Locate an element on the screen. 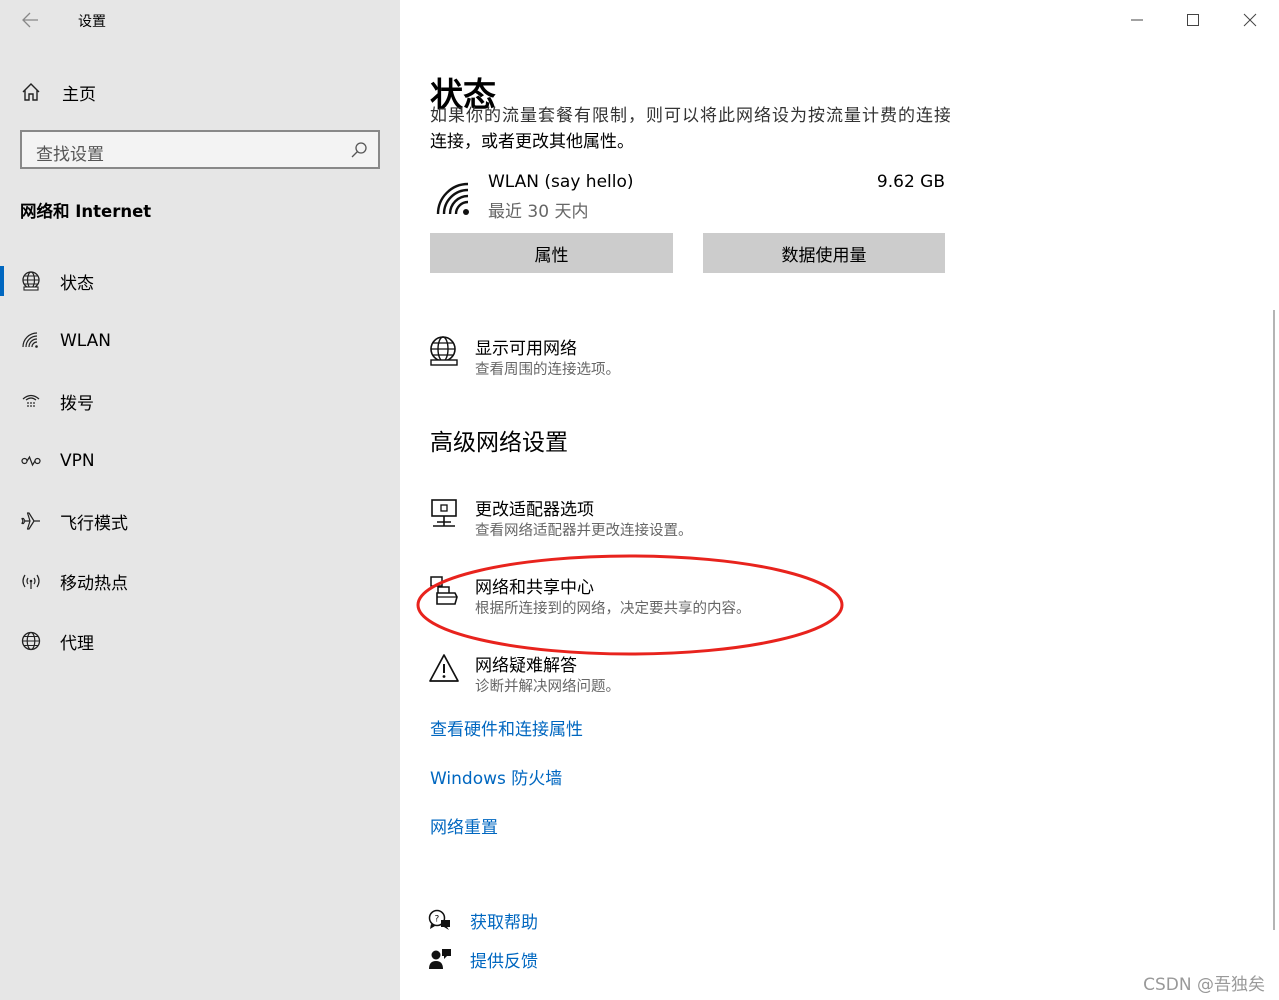 This screenshot has width=1279, height=1000. wifi-connection-icon is located at coordinates (452, 198).